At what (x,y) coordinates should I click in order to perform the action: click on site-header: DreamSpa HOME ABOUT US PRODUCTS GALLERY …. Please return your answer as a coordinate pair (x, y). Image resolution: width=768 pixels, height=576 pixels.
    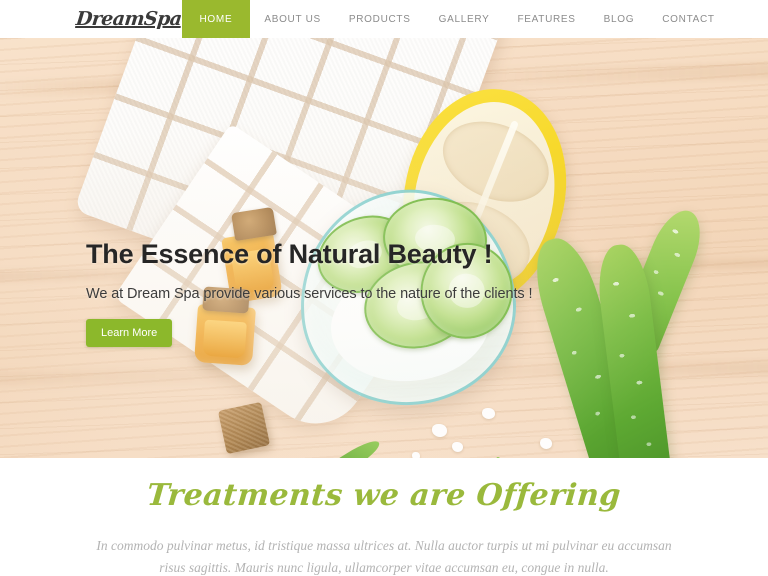
    Looking at the image, I should click on (384, 19).